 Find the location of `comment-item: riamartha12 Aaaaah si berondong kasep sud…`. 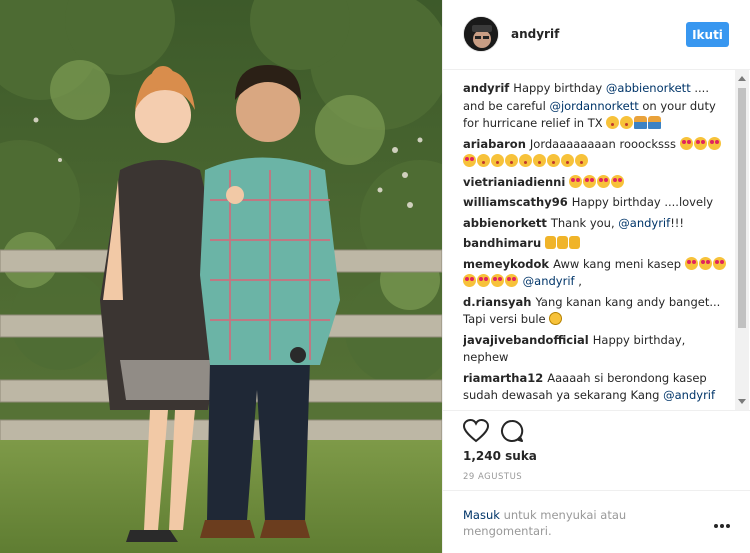

comment-item: riamartha12 Aaaaah si berondong kasep sud… is located at coordinates (595, 387).